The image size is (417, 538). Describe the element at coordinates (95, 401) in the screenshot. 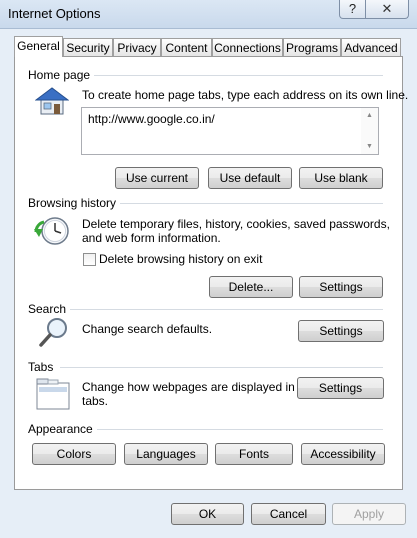

I see `tabs-description-line2: tabs.` at that location.